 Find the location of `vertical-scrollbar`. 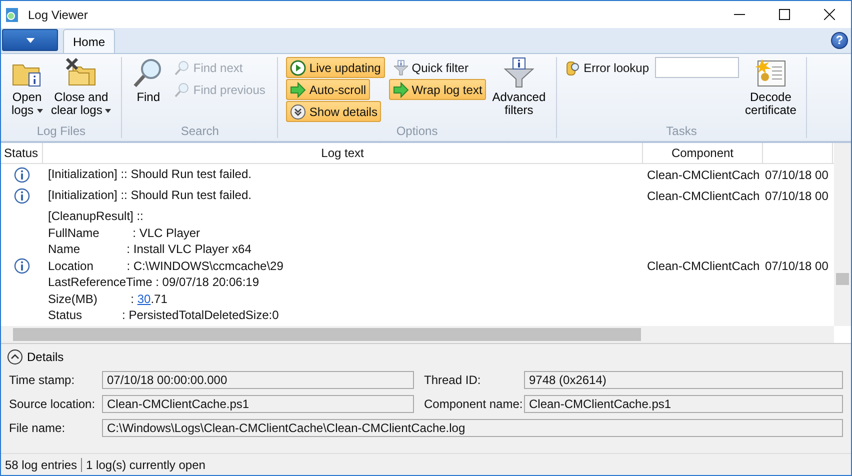

vertical-scrollbar is located at coordinates (842, 234).